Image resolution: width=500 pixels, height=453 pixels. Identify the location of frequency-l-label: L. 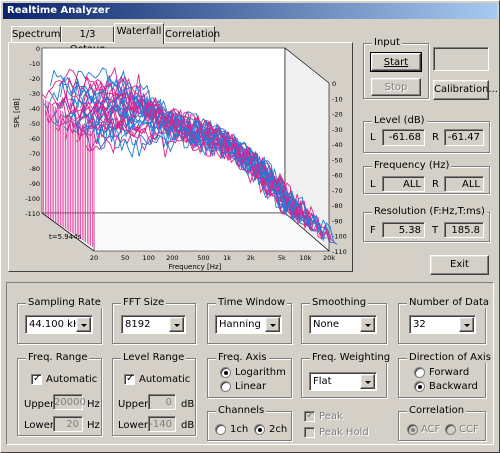
(373, 184).